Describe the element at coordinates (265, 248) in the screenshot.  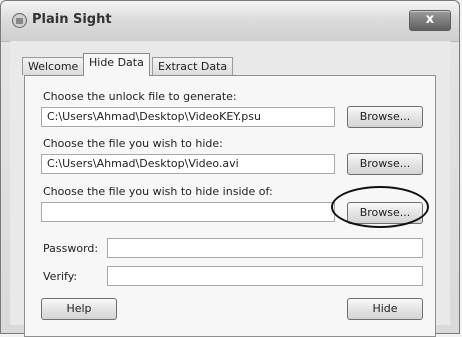
I see `password-field` at that location.